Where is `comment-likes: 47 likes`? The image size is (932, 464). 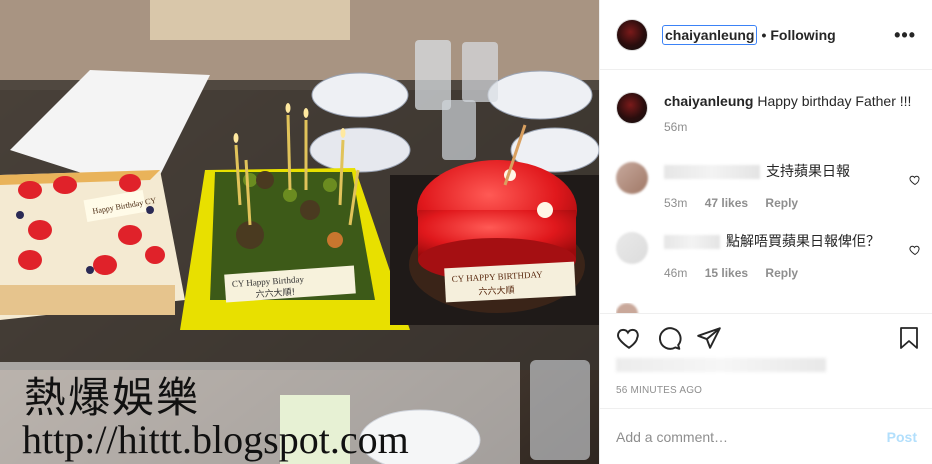 comment-likes: 47 likes is located at coordinates (726, 203).